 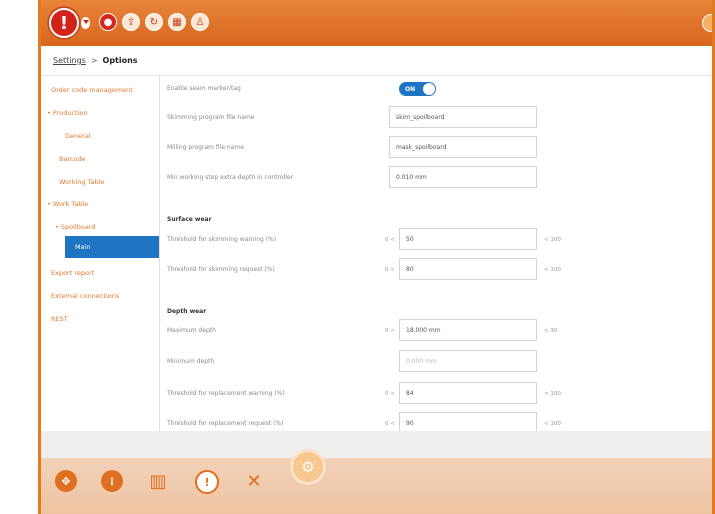 I want to click on record-icon: ●, so click(x=108, y=22).